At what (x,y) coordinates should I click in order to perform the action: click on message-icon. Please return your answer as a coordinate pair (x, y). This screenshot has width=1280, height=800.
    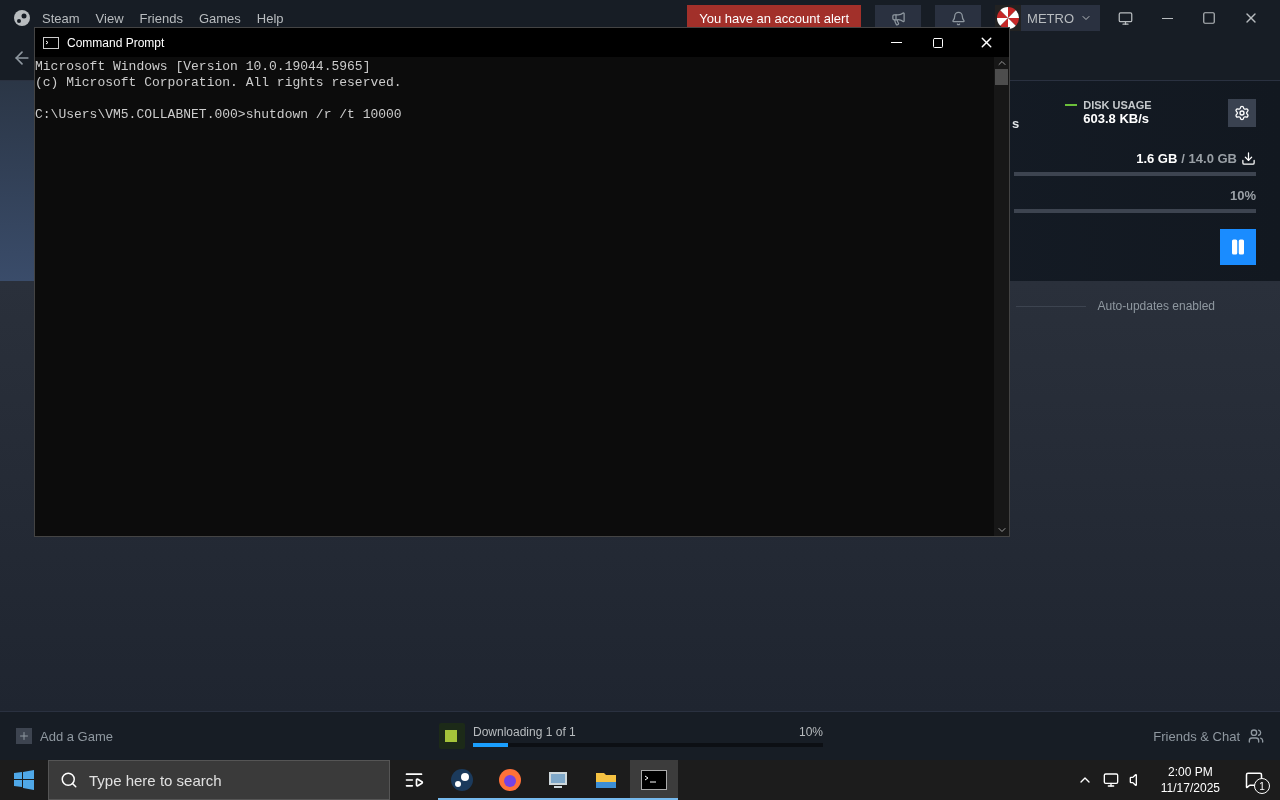
    Looking at the image, I should click on (1254, 780).